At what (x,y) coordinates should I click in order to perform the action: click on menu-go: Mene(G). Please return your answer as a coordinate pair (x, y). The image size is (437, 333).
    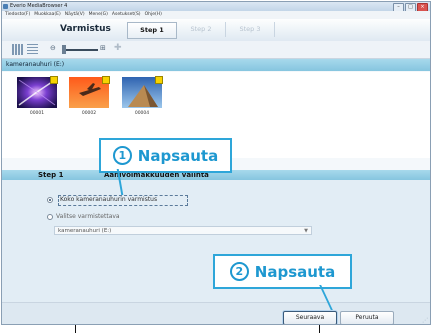
    Looking at the image, I should click on (98, 15).